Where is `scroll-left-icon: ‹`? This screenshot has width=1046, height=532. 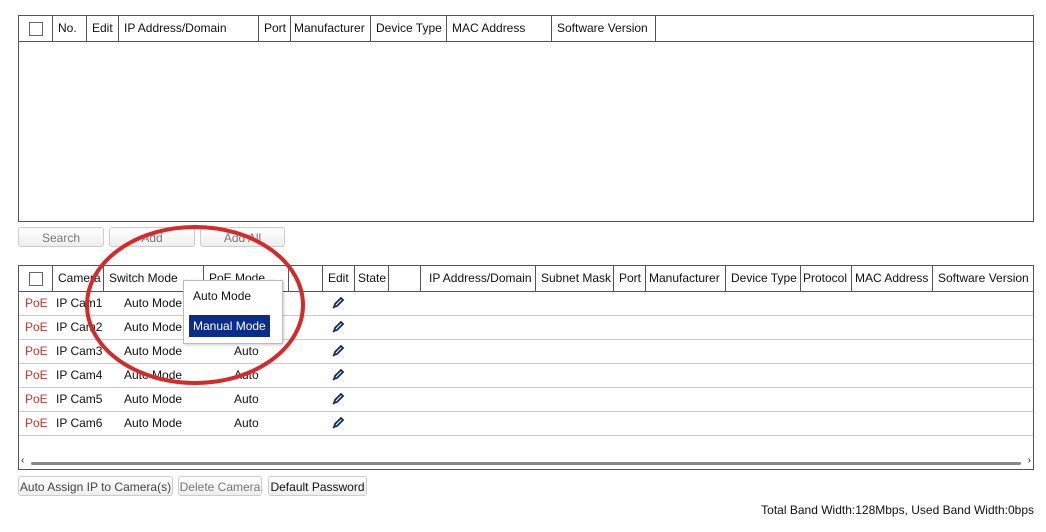 scroll-left-icon: ‹ is located at coordinates (22, 460).